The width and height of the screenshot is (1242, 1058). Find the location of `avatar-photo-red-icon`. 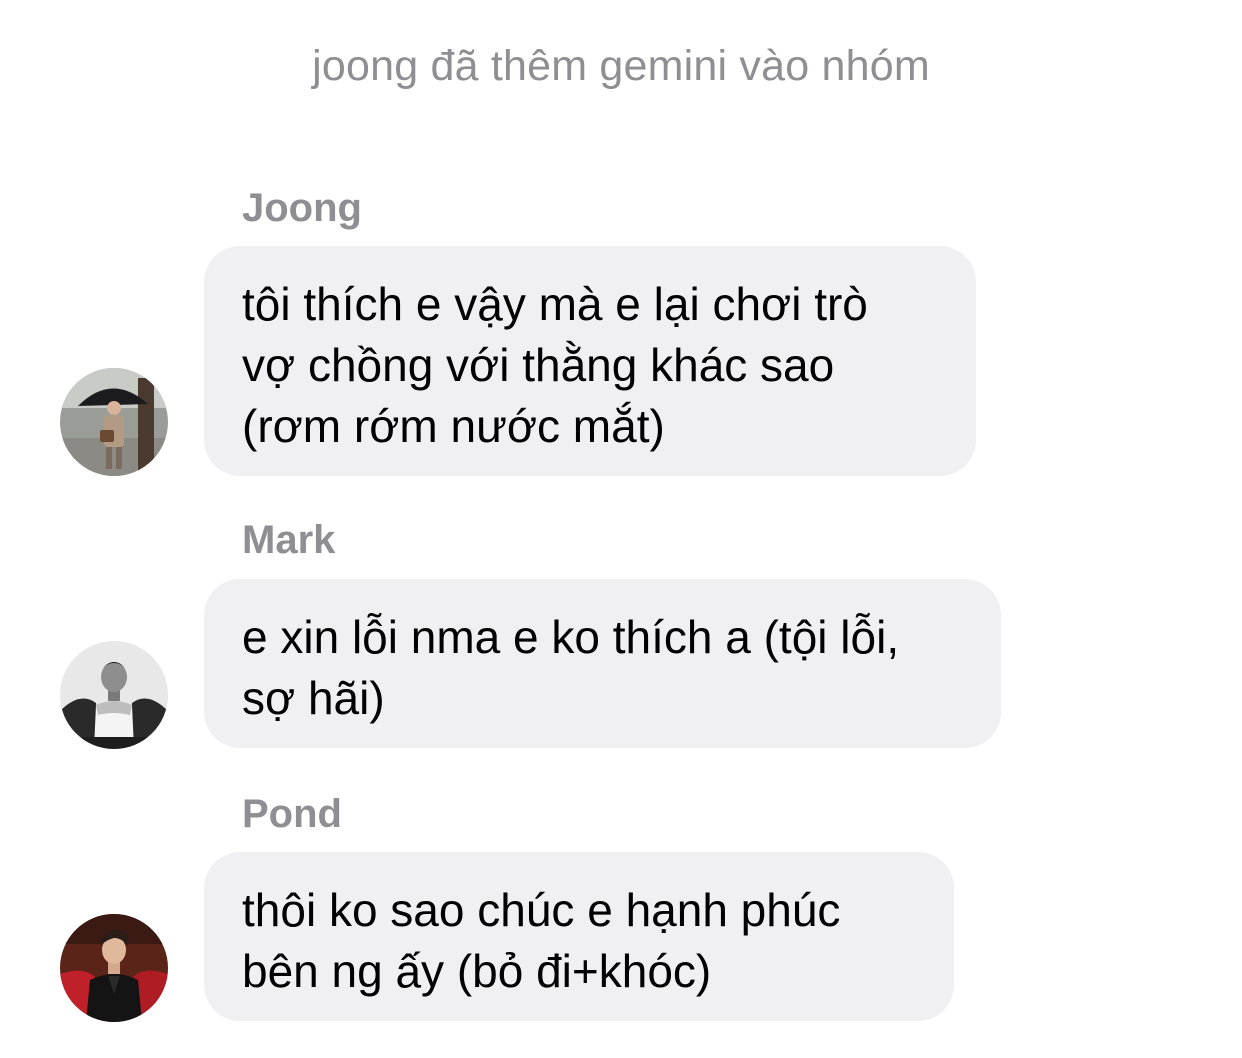

avatar-photo-red-icon is located at coordinates (114, 968).